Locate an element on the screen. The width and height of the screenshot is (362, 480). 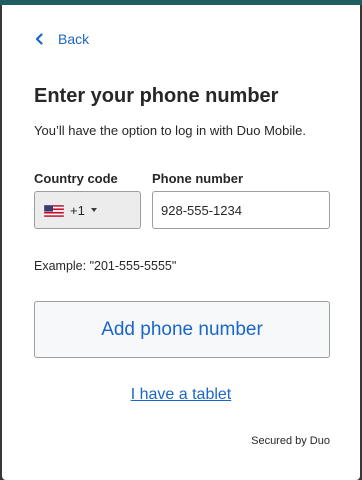
phone-number-input is located at coordinates (241, 210).